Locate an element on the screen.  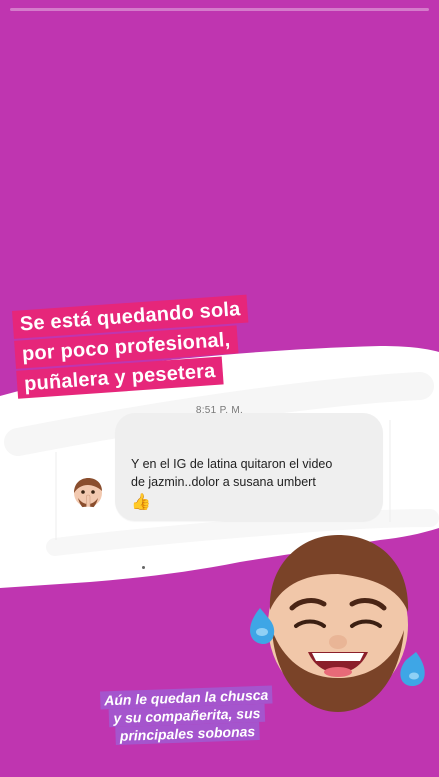
message-line: de jazmin..dolor a susana umbert is located at coordinates (223, 482).